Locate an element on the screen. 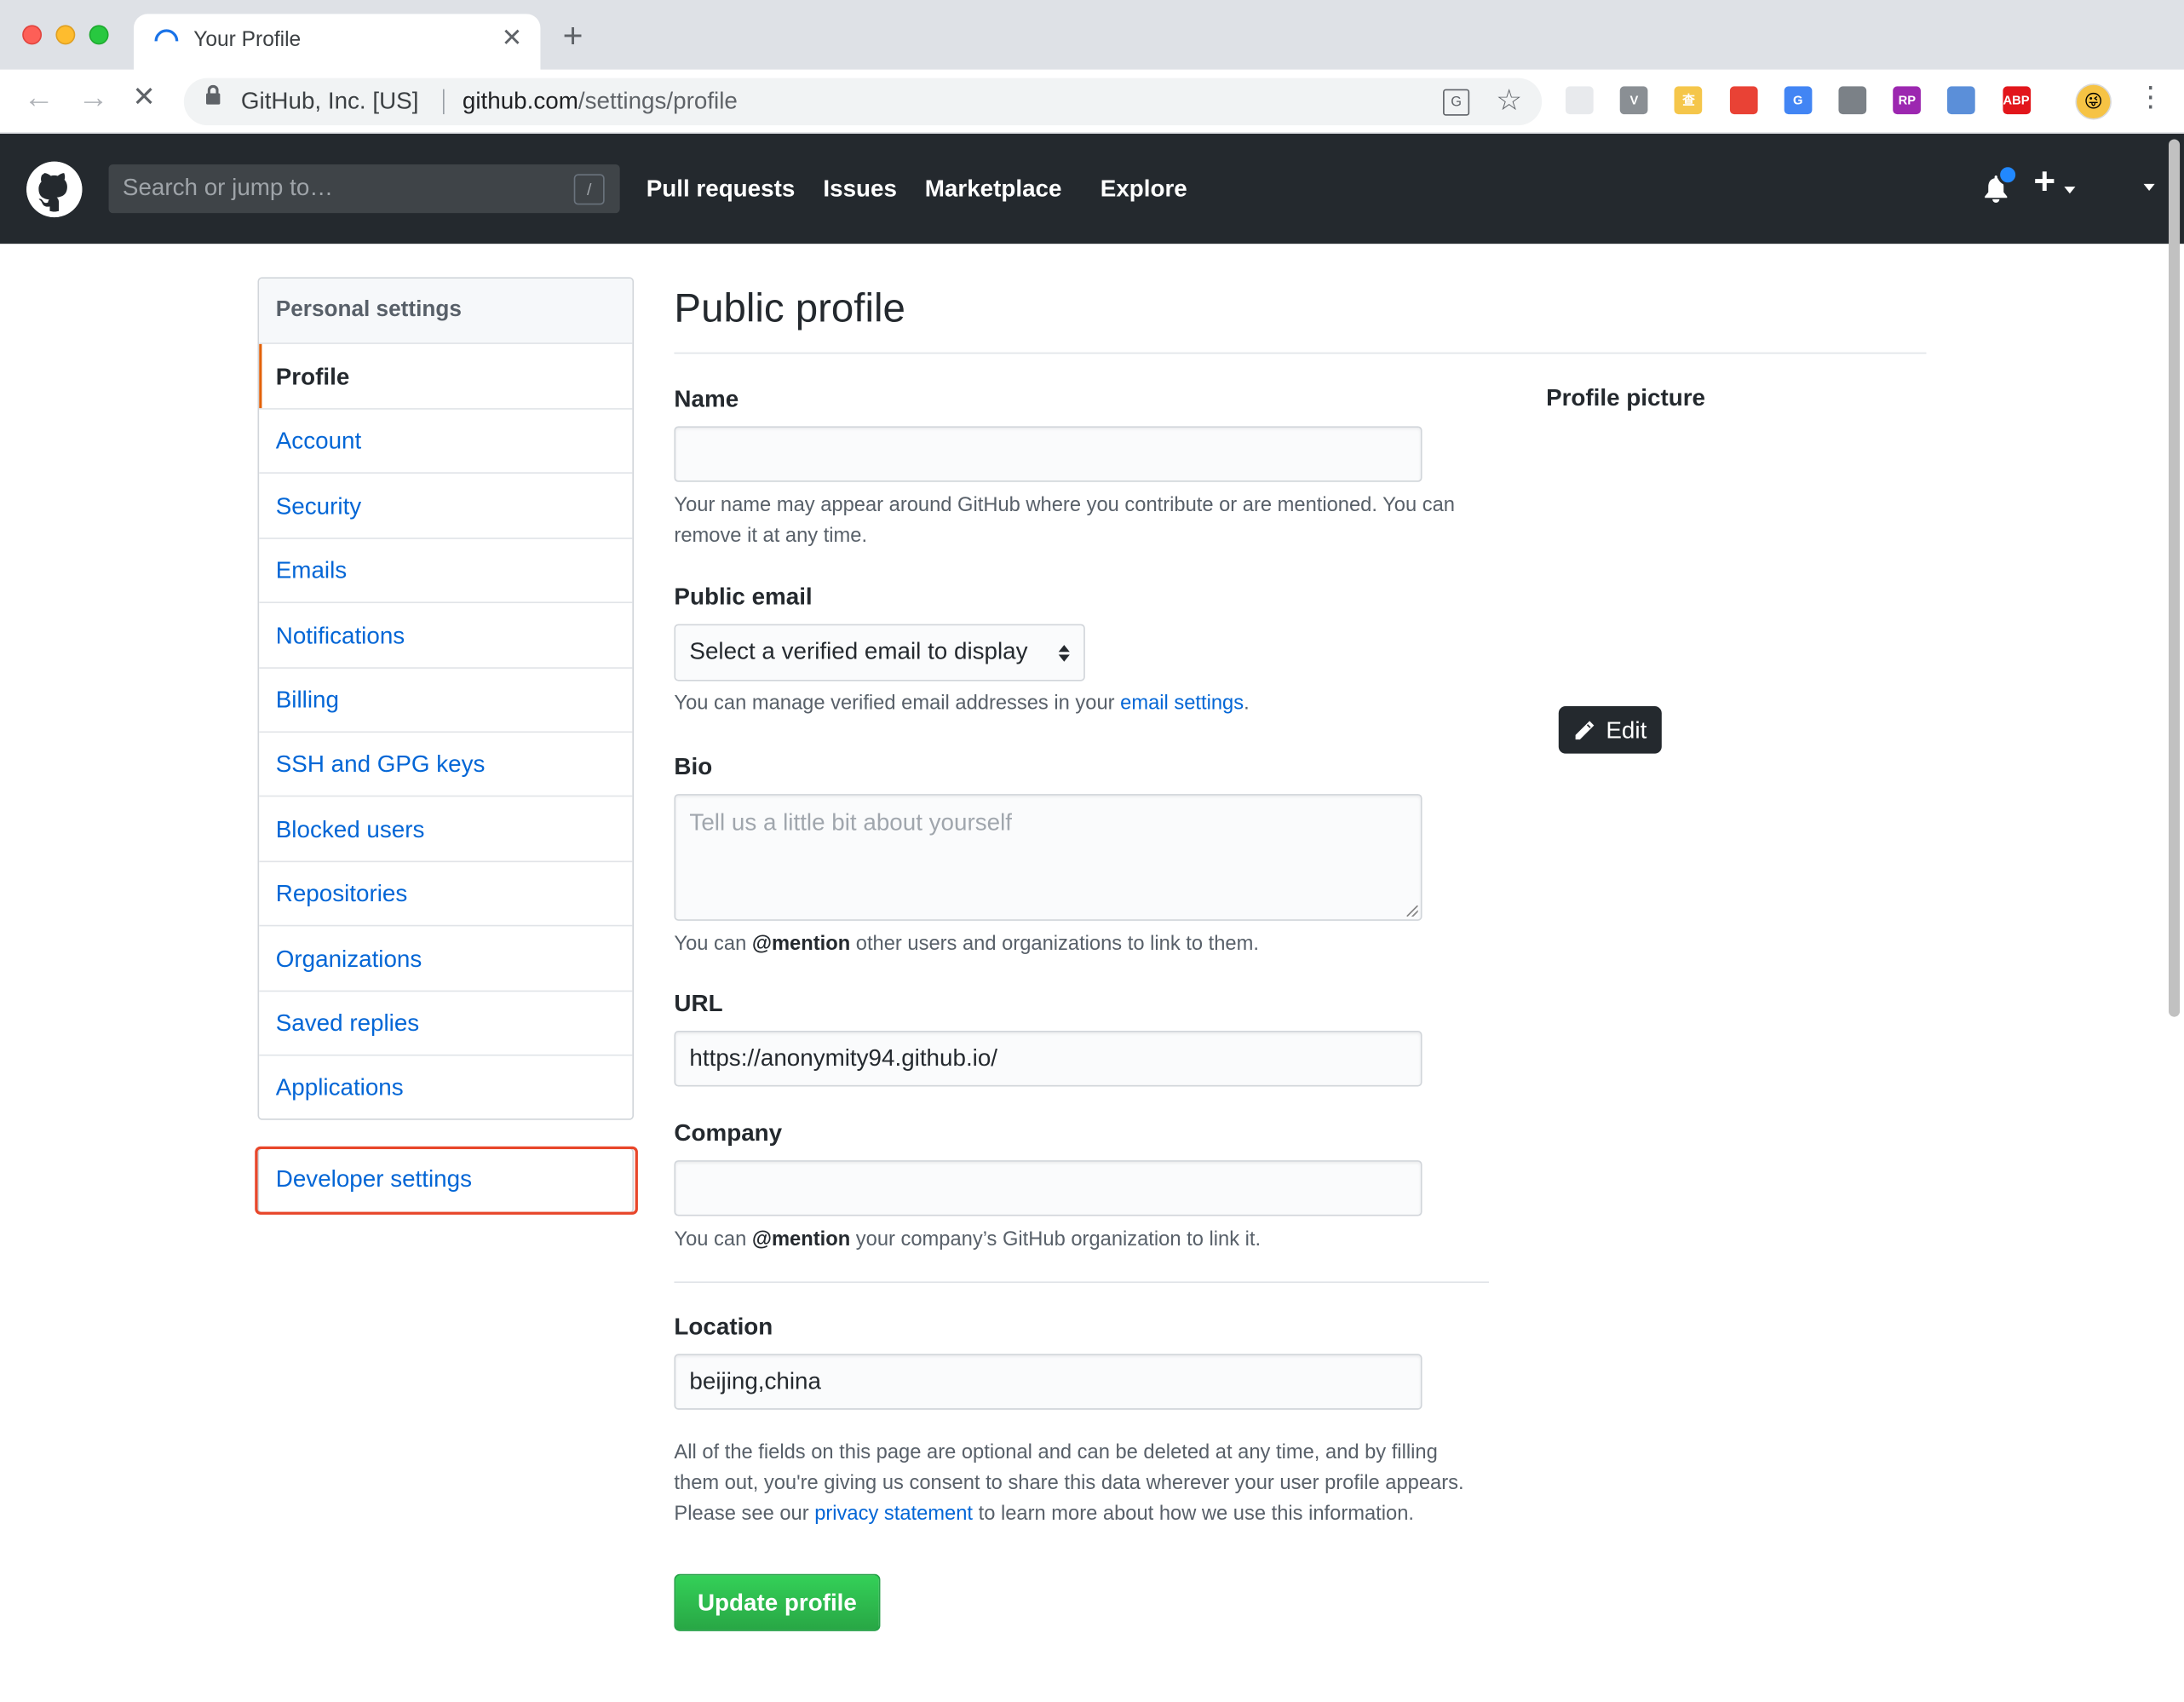 Image resolution: width=2184 pixels, height=1702 pixels. nav-explore: Explore is located at coordinates (1144, 190).